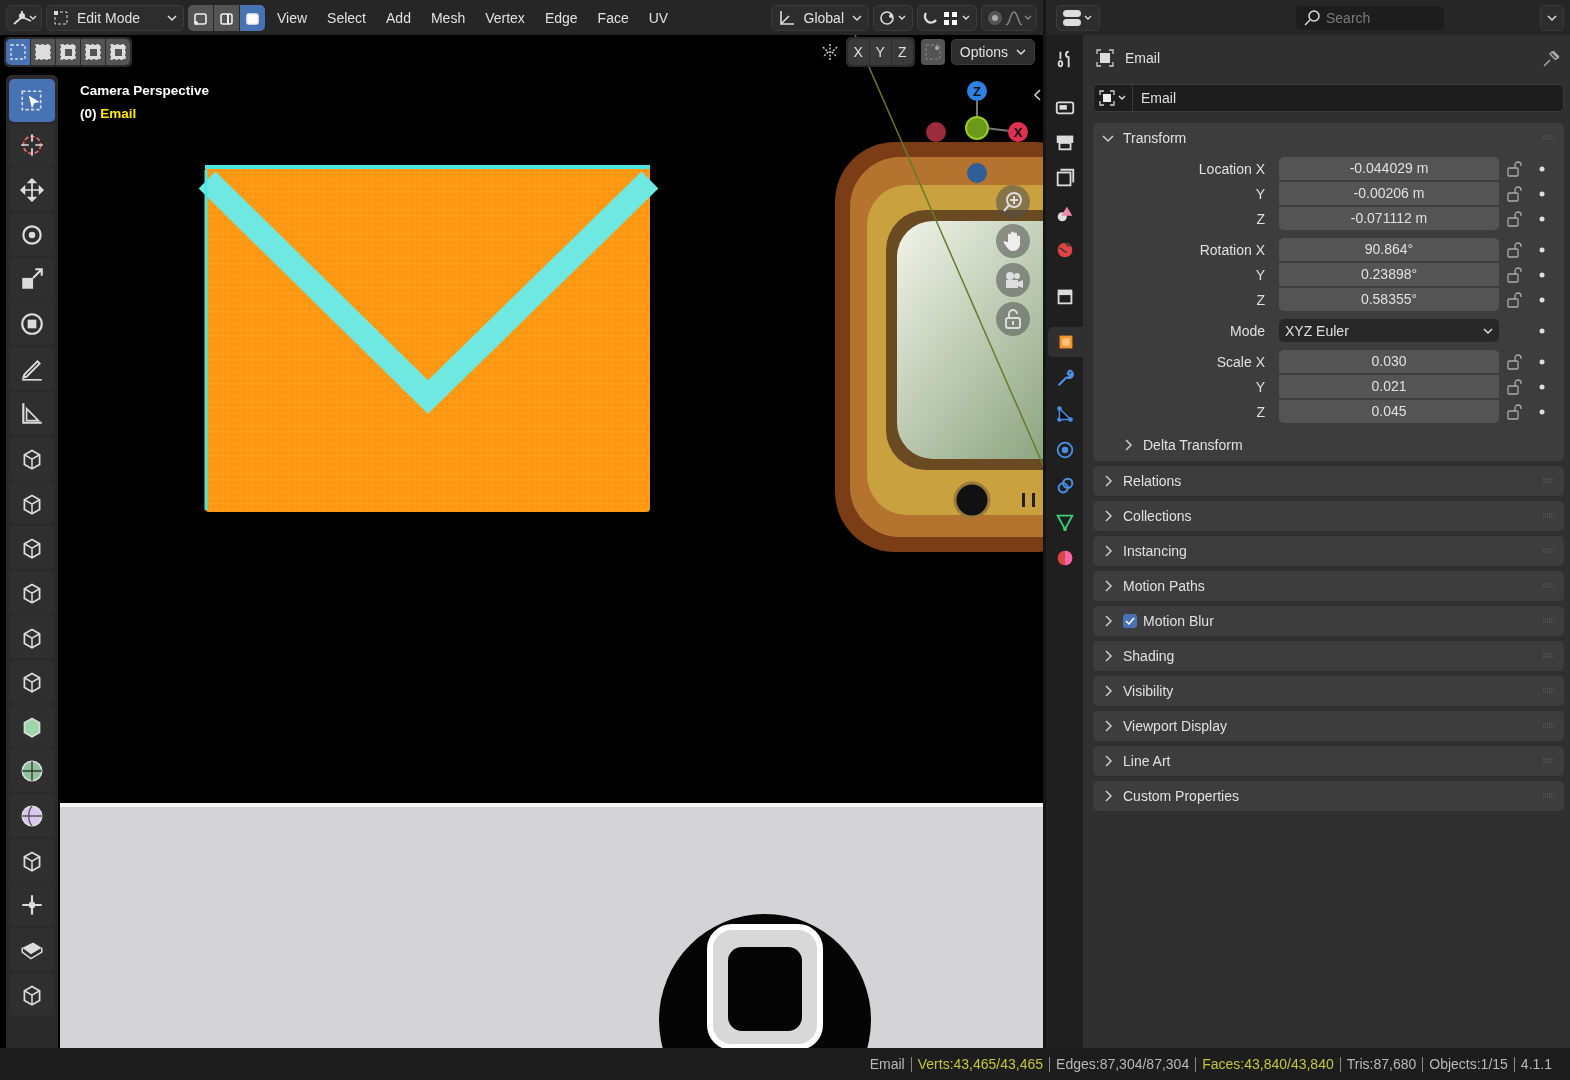 Image resolution: width=1570 pixels, height=1080 pixels. What do you see at coordinates (1009, 17) in the screenshot?
I see `proportional-edit-button` at bounding box center [1009, 17].